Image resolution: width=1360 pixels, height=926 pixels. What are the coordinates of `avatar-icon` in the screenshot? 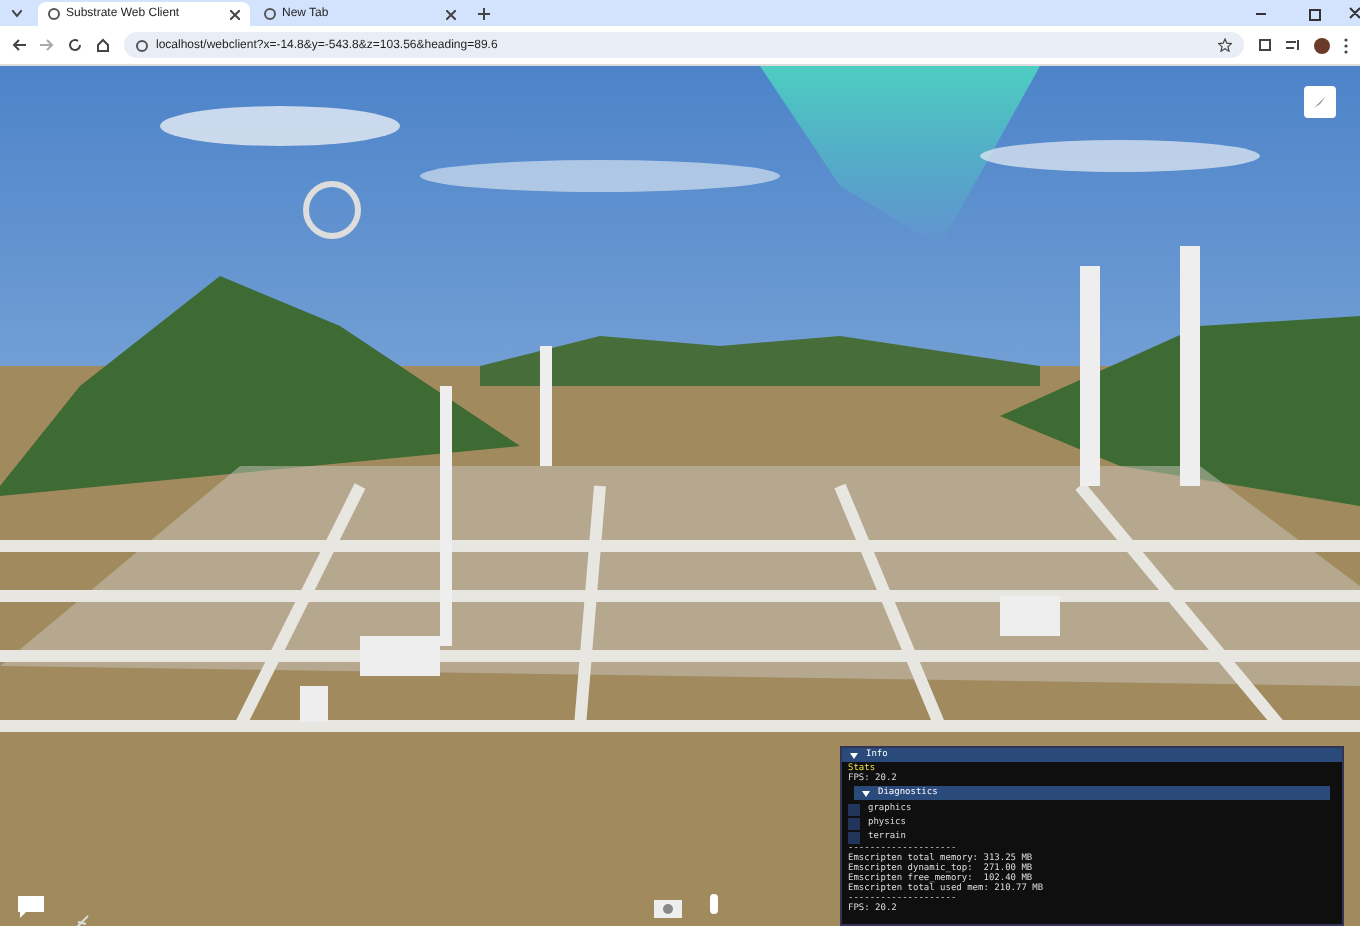 It's located at (1322, 45).